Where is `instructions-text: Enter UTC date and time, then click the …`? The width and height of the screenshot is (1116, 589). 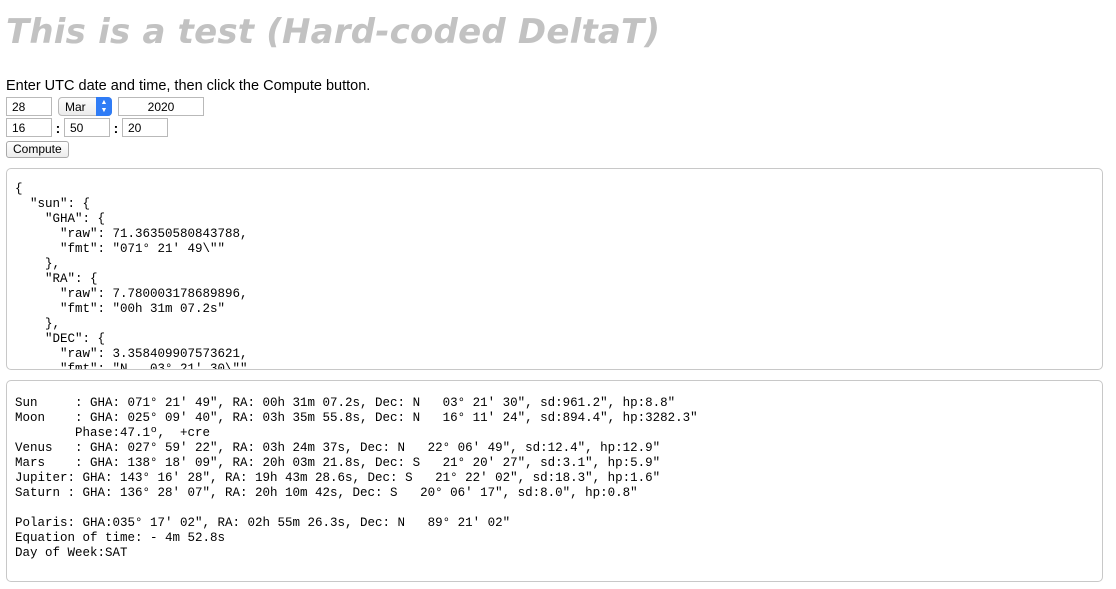
instructions-text: Enter UTC date and time, then click the … is located at coordinates (188, 86).